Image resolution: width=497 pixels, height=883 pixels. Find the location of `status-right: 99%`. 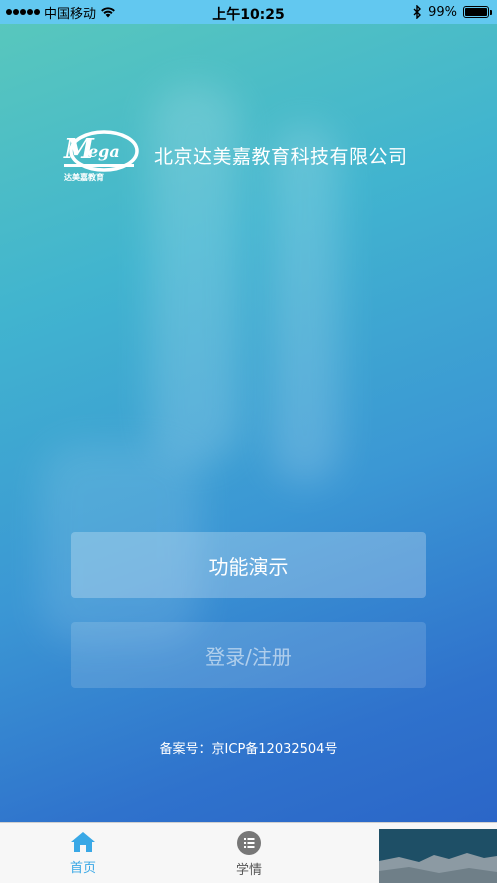

status-right: 99% is located at coordinates (452, 12).